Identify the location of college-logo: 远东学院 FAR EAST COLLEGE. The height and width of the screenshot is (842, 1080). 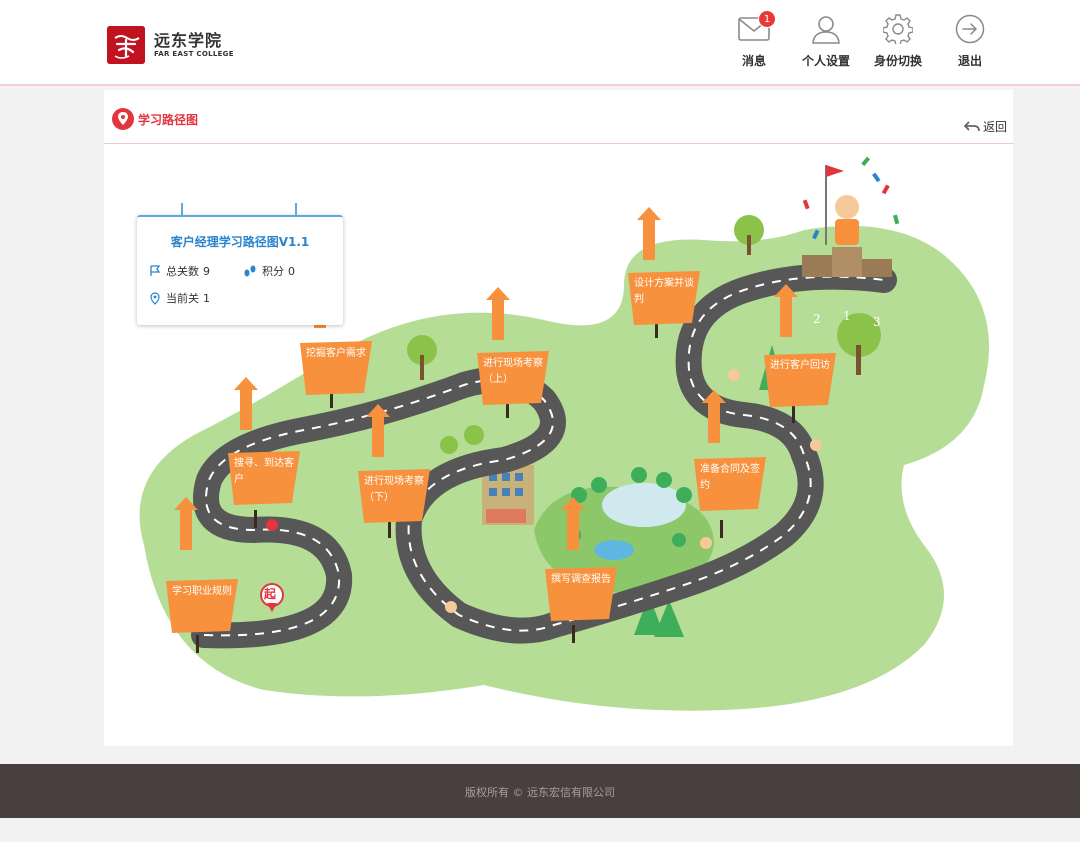
(170, 45).